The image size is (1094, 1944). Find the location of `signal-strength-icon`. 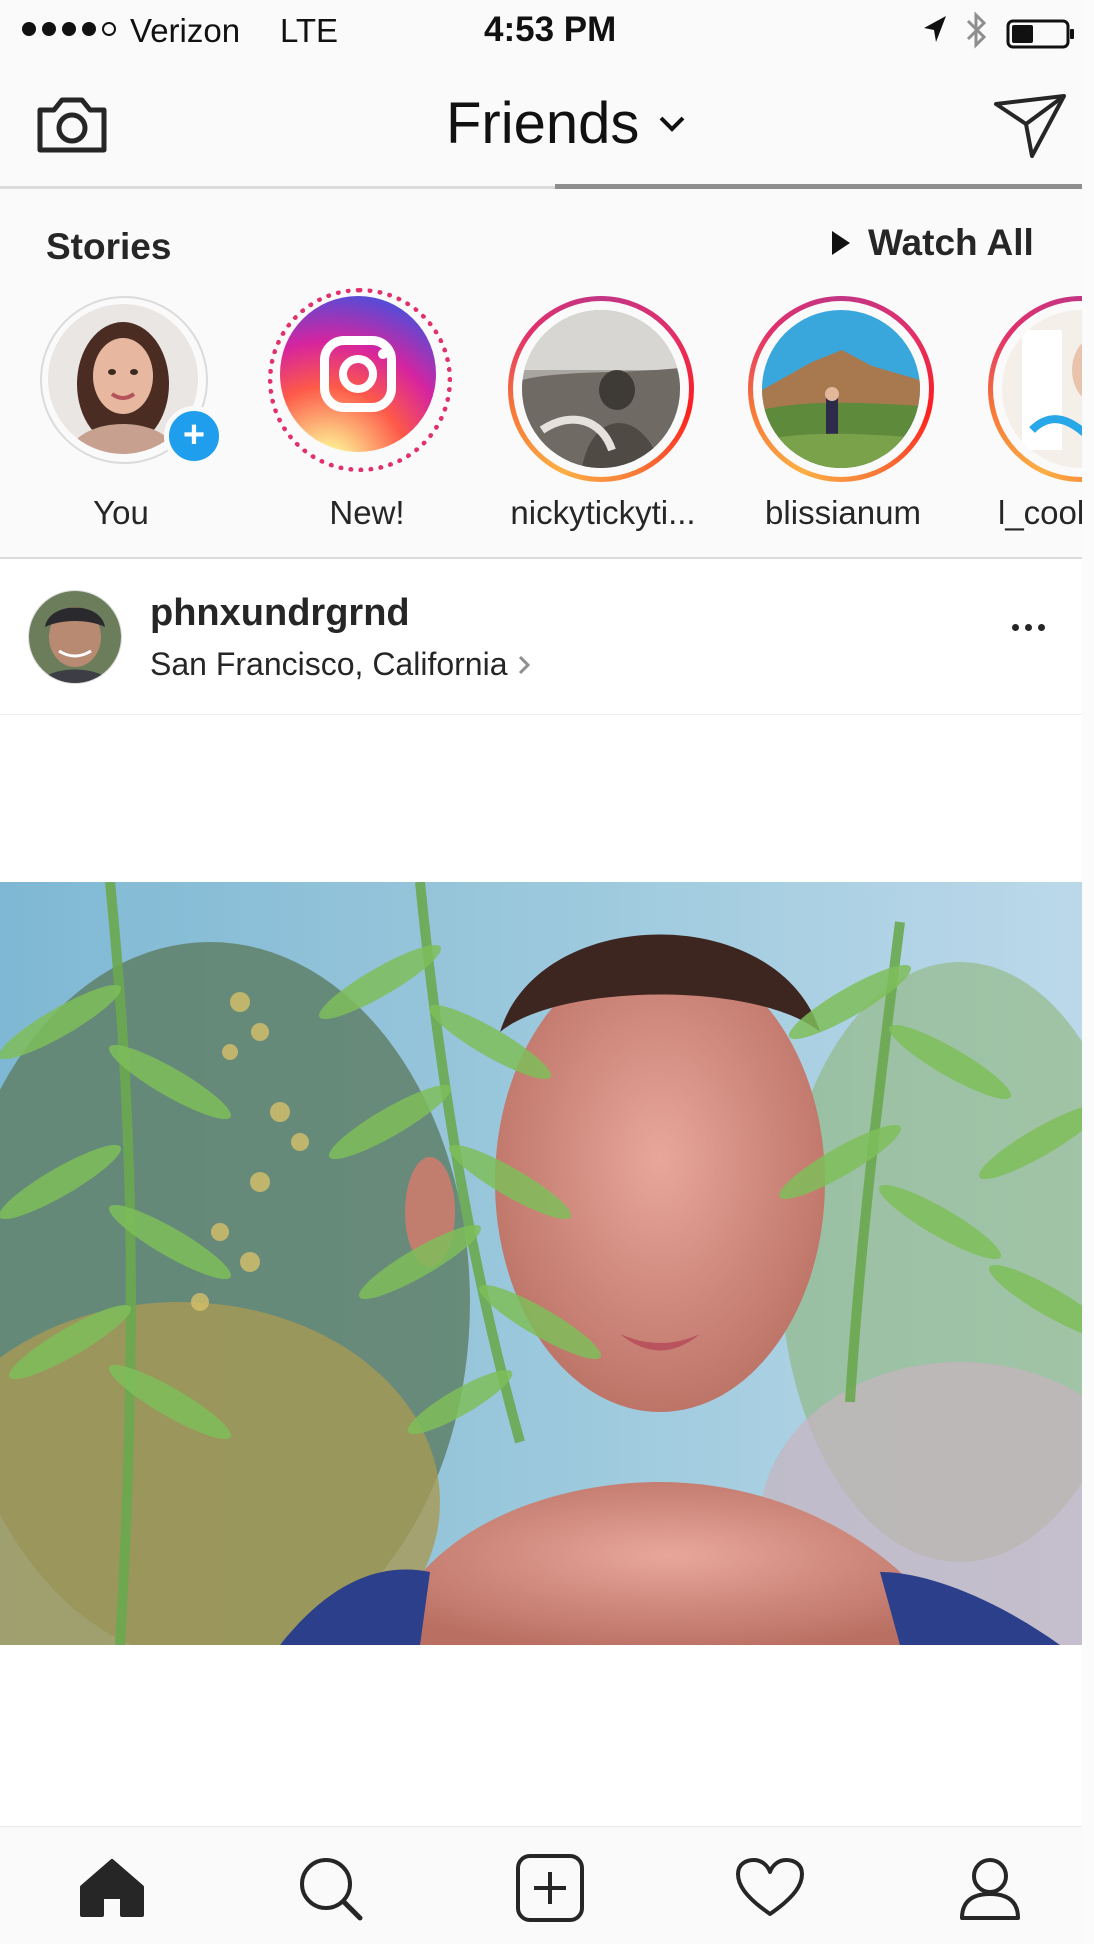

signal-strength-icon is located at coordinates (69, 29).